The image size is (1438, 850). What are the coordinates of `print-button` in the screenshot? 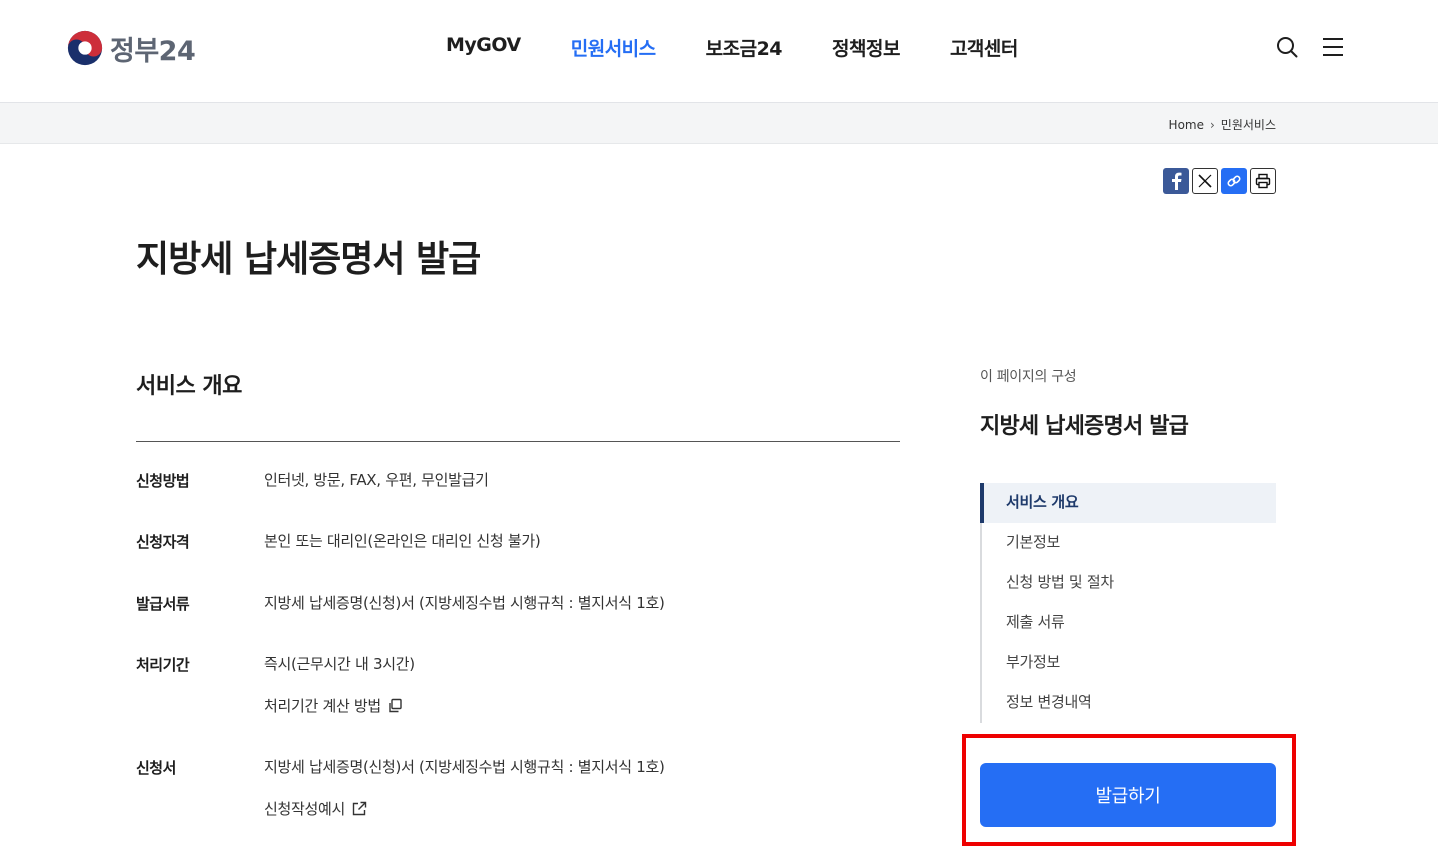 It's located at (1263, 181).